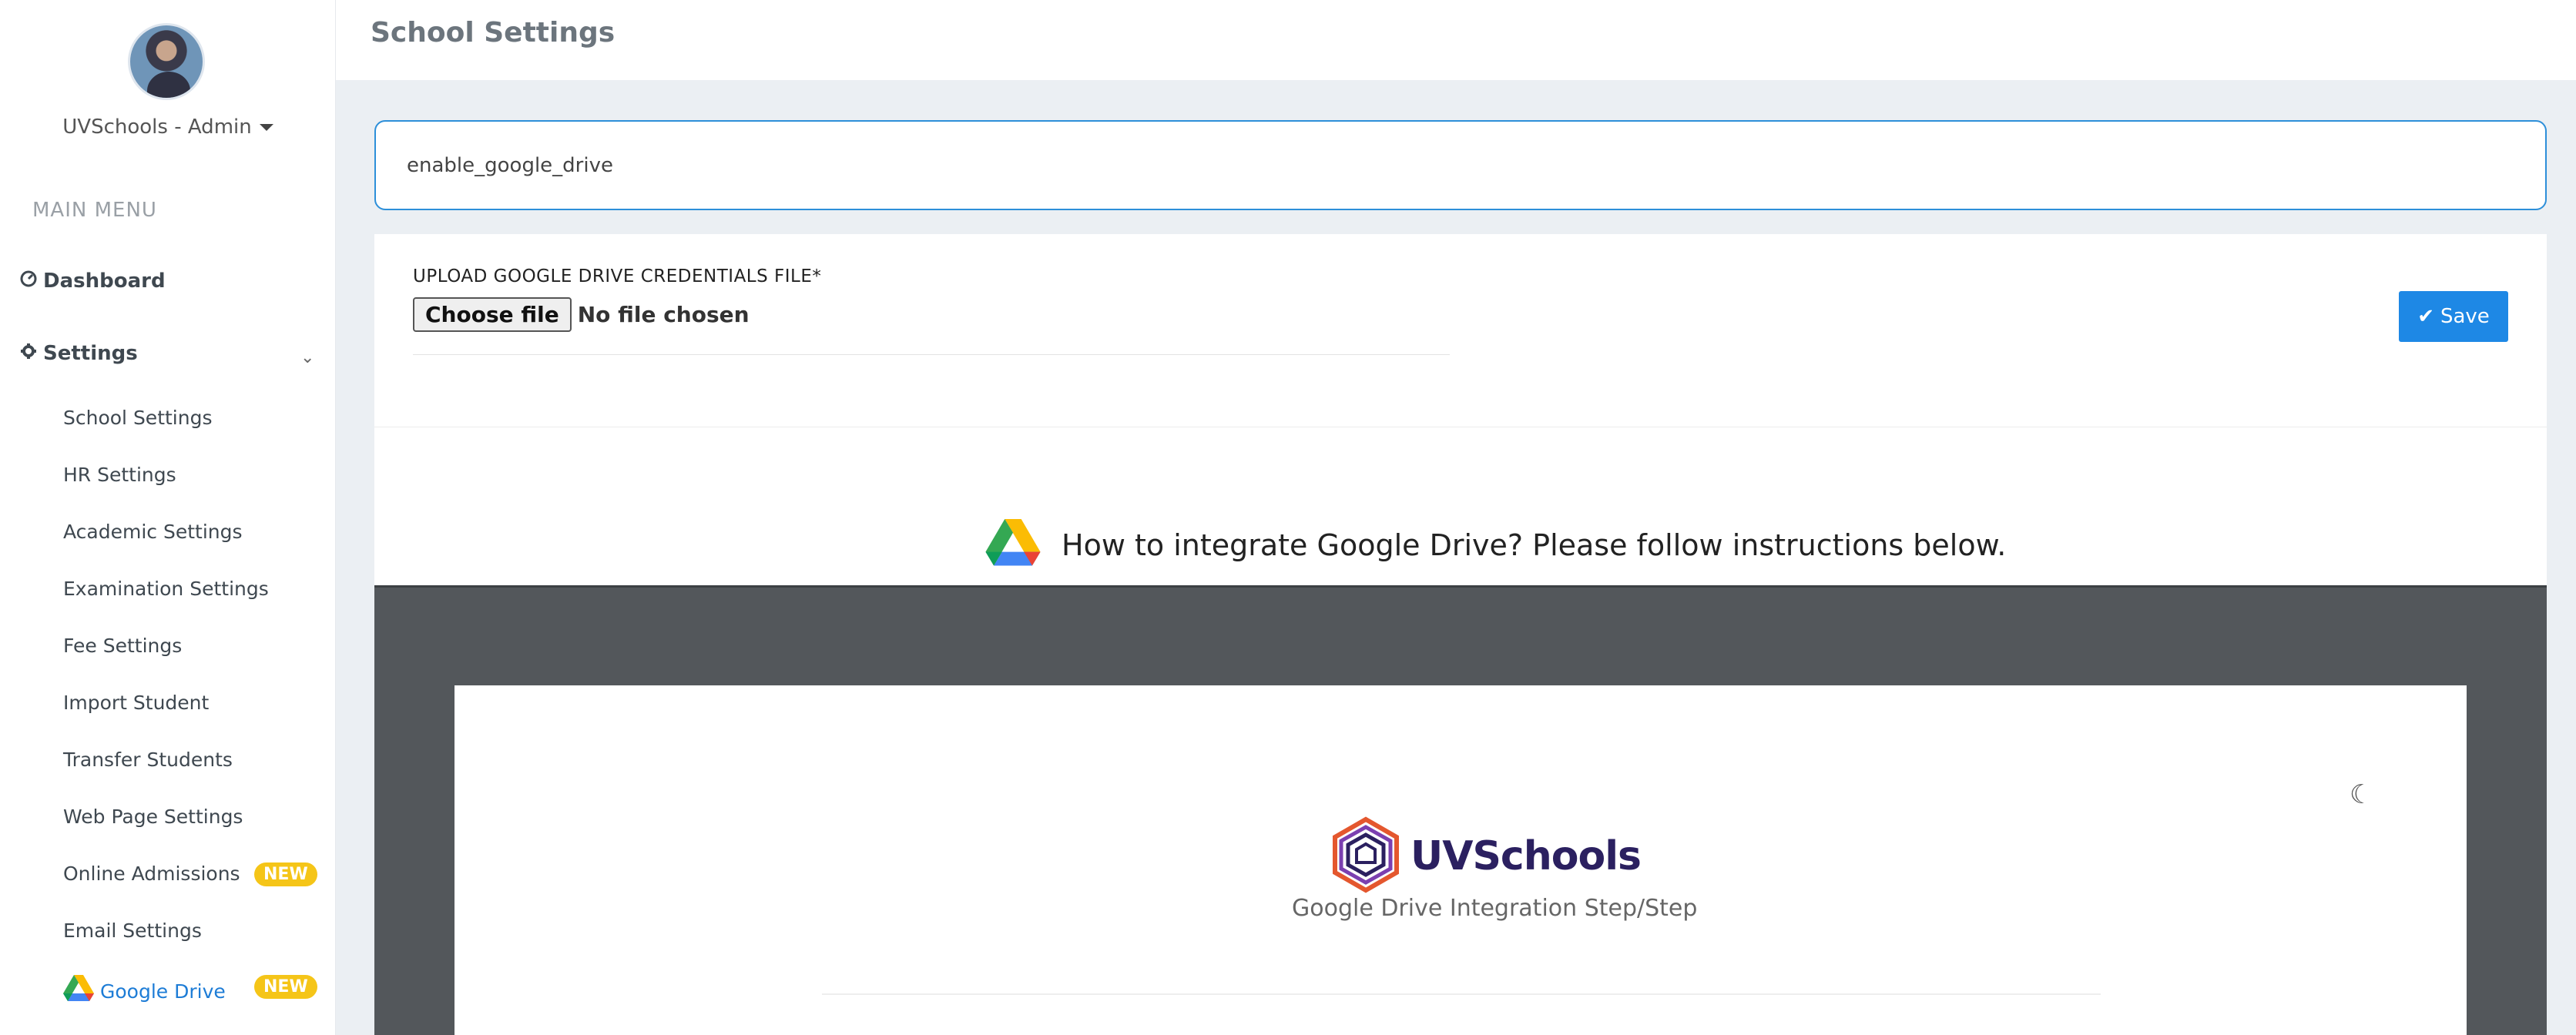 This screenshot has width=2576, height=1035. I want to click on sidebar-item-hr-settings: HR Settings, so click(119, 475).